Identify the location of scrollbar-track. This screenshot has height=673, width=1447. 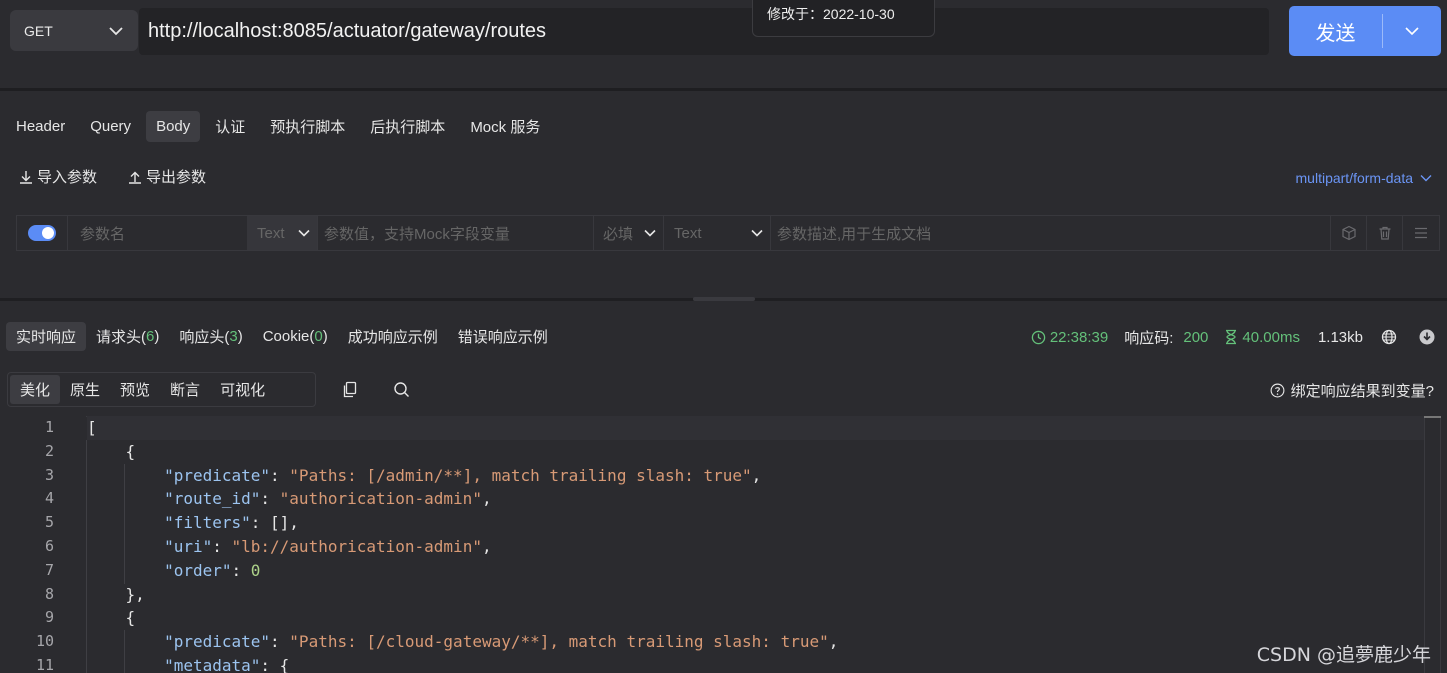
(1424, 545).